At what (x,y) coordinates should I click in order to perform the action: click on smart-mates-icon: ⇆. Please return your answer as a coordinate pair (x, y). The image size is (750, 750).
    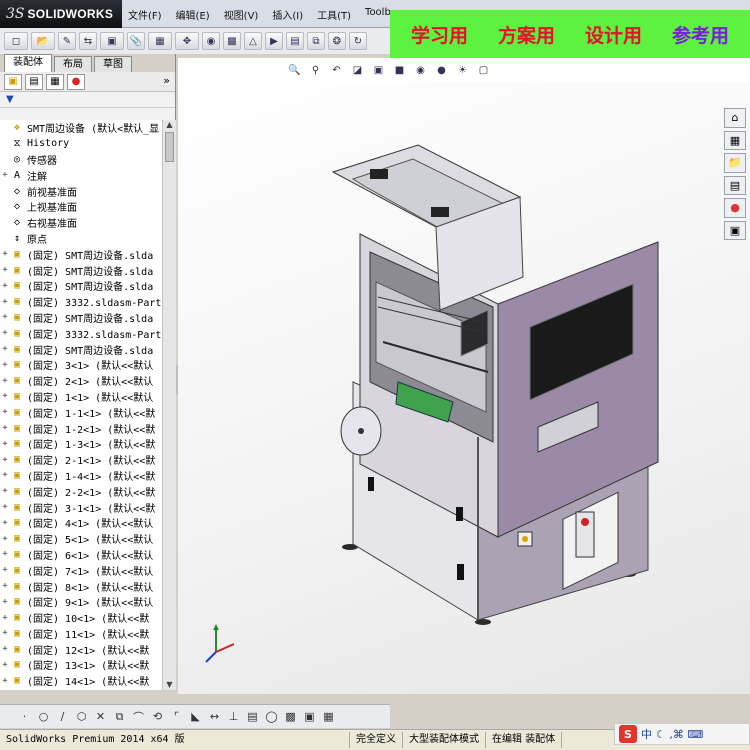
    Looking at the image, I should click on (88, 41).